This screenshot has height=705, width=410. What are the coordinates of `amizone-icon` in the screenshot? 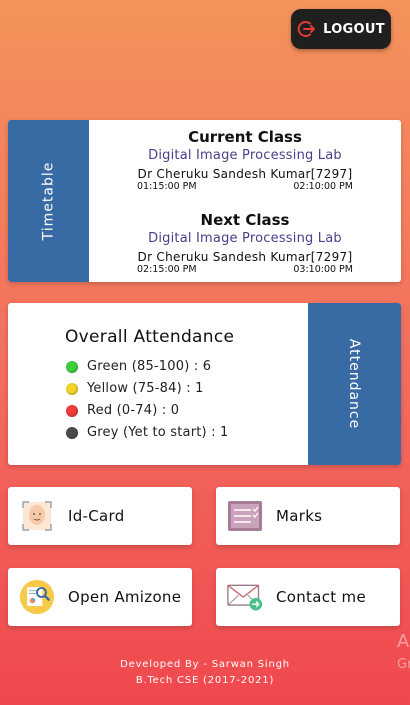 It's located at (37, 597).